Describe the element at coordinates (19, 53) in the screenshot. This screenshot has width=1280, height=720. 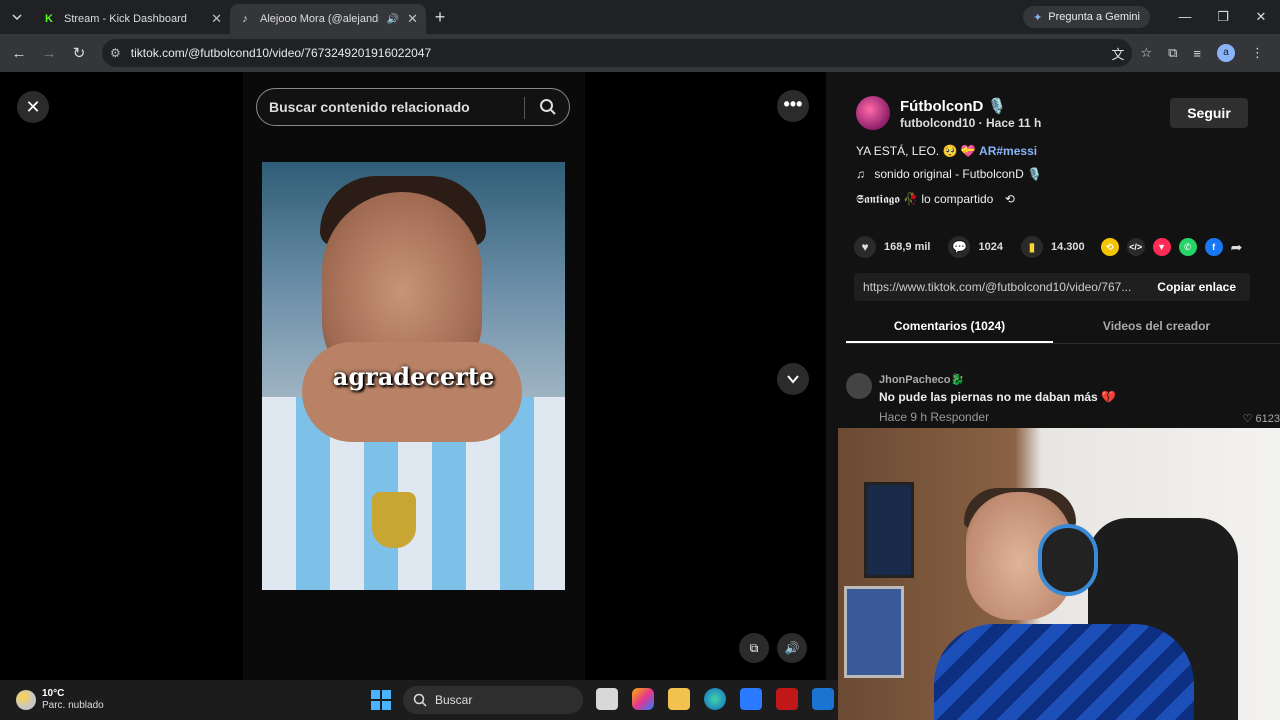
I see `back-button: ←` at that location.